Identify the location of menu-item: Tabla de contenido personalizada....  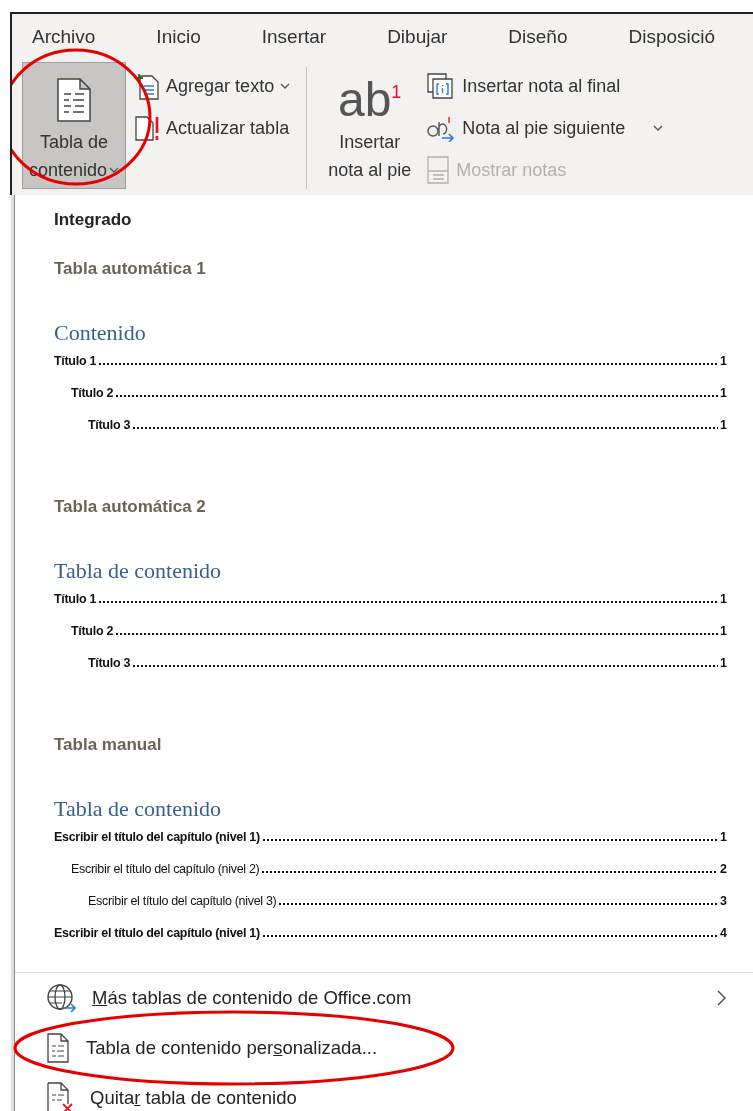
(384, 1048).